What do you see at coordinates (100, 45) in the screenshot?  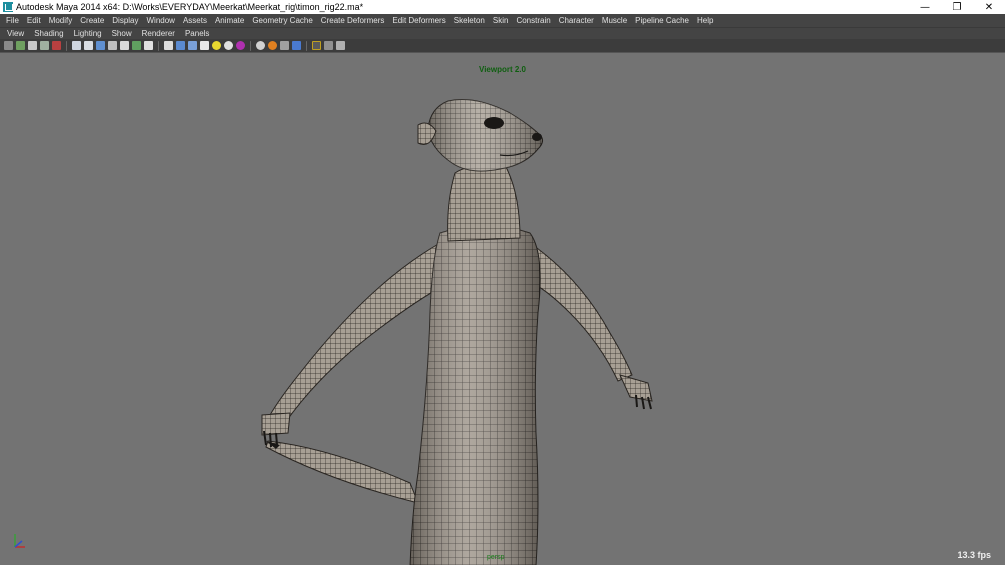 I see `smooth-shade-icon` at bounding box center [100, 45].